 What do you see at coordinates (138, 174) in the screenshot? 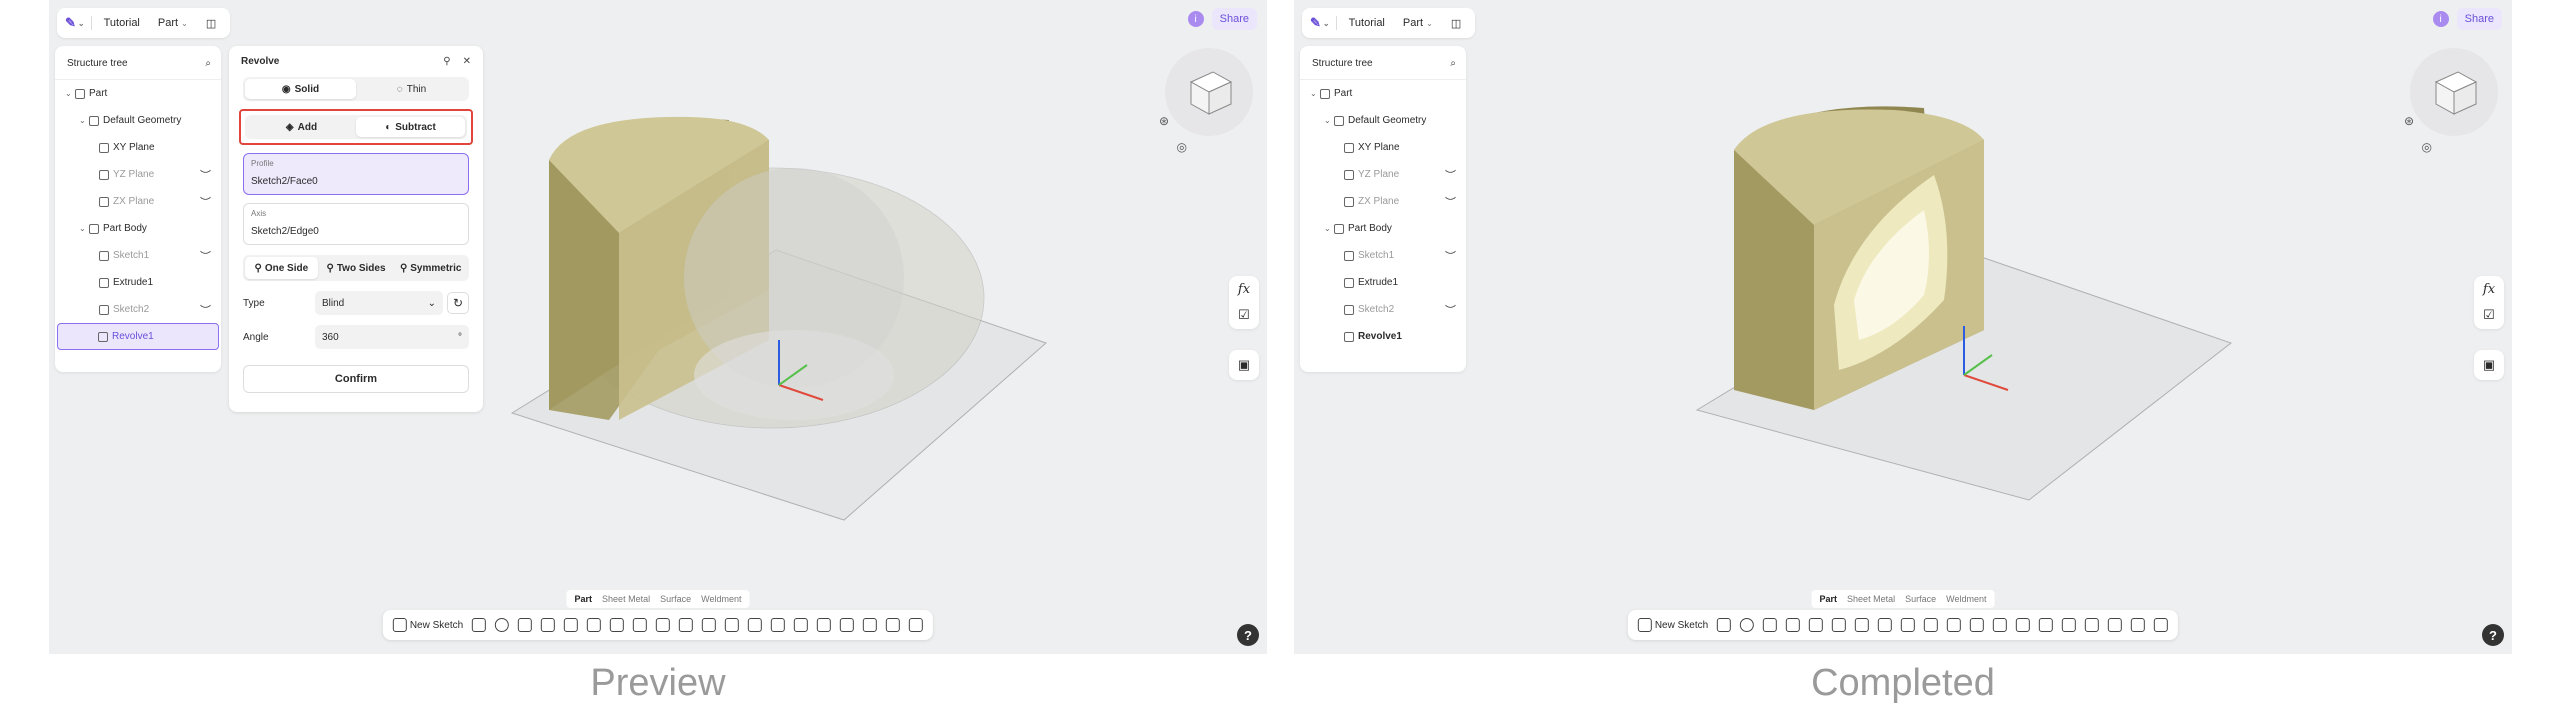
I see `tree-item-yz-plane: YZ Plane ︶` at bounding box center [138, 174].